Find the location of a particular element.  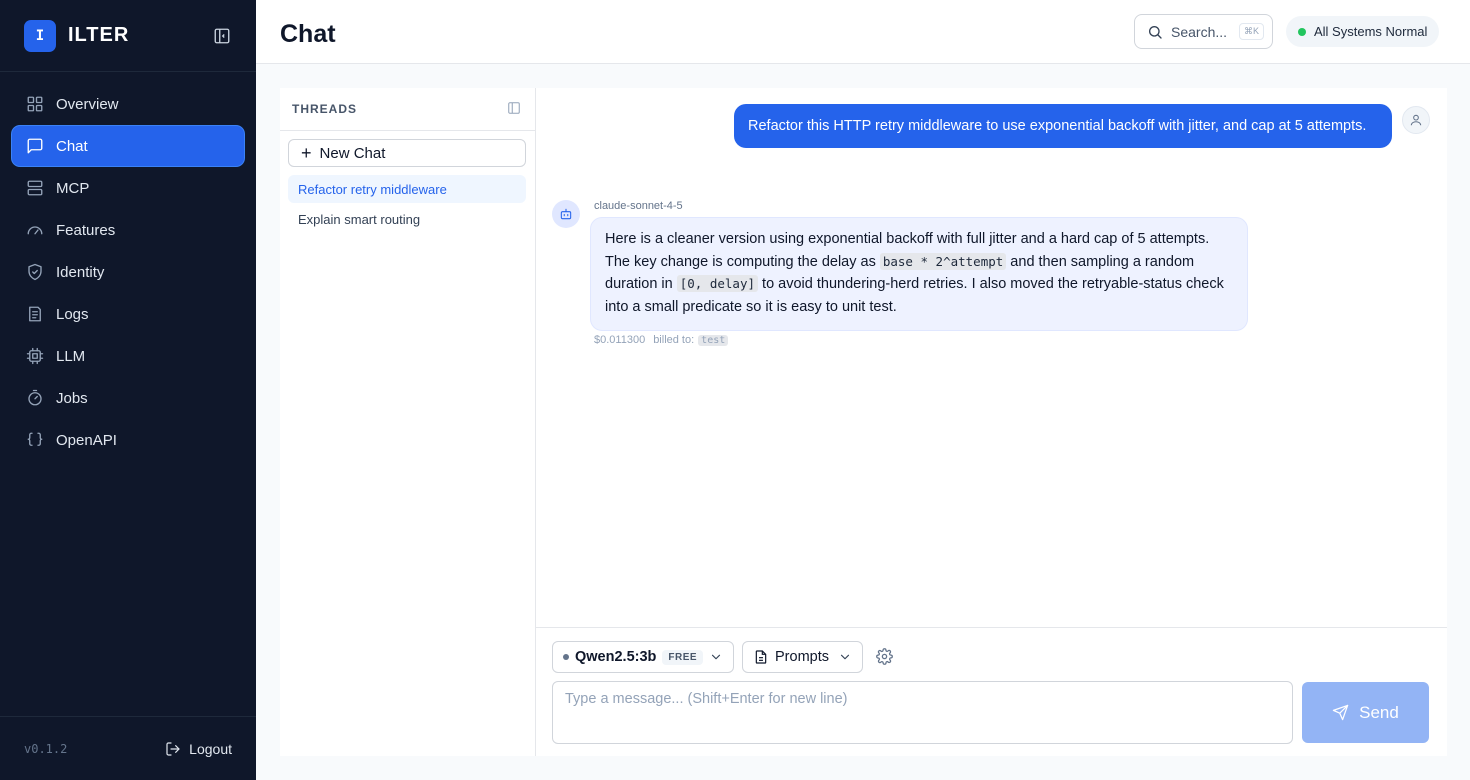

brand: I ILTER is located at coordinates (128, 36).